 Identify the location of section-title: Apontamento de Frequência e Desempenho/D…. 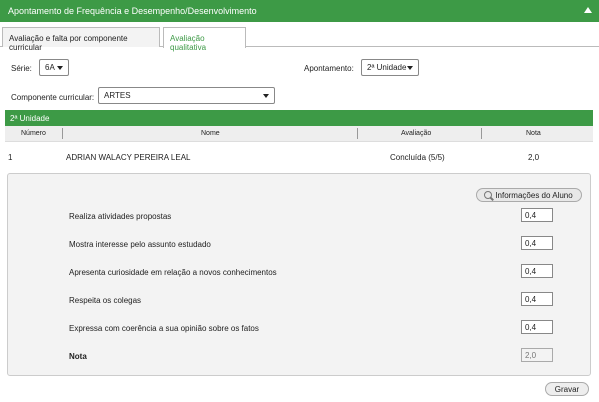
(132, 11).